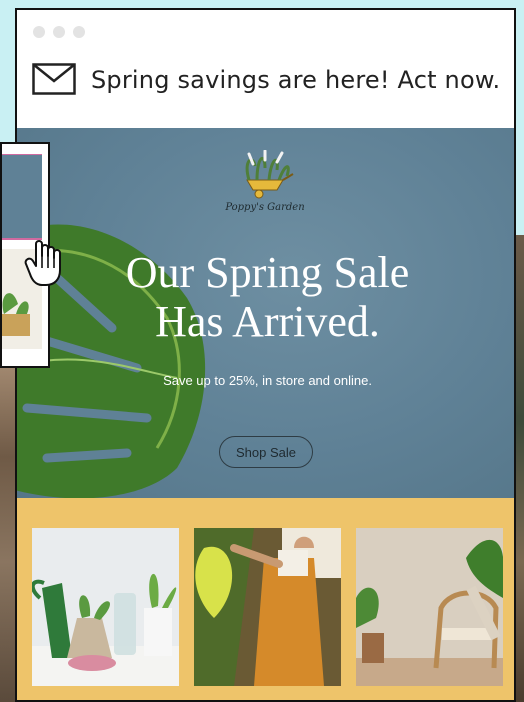  What do you see at coordinates (267, 321) in the screenshot?
I see `headline-line-2: Has Arrived.` at bounding box center [267, 321].